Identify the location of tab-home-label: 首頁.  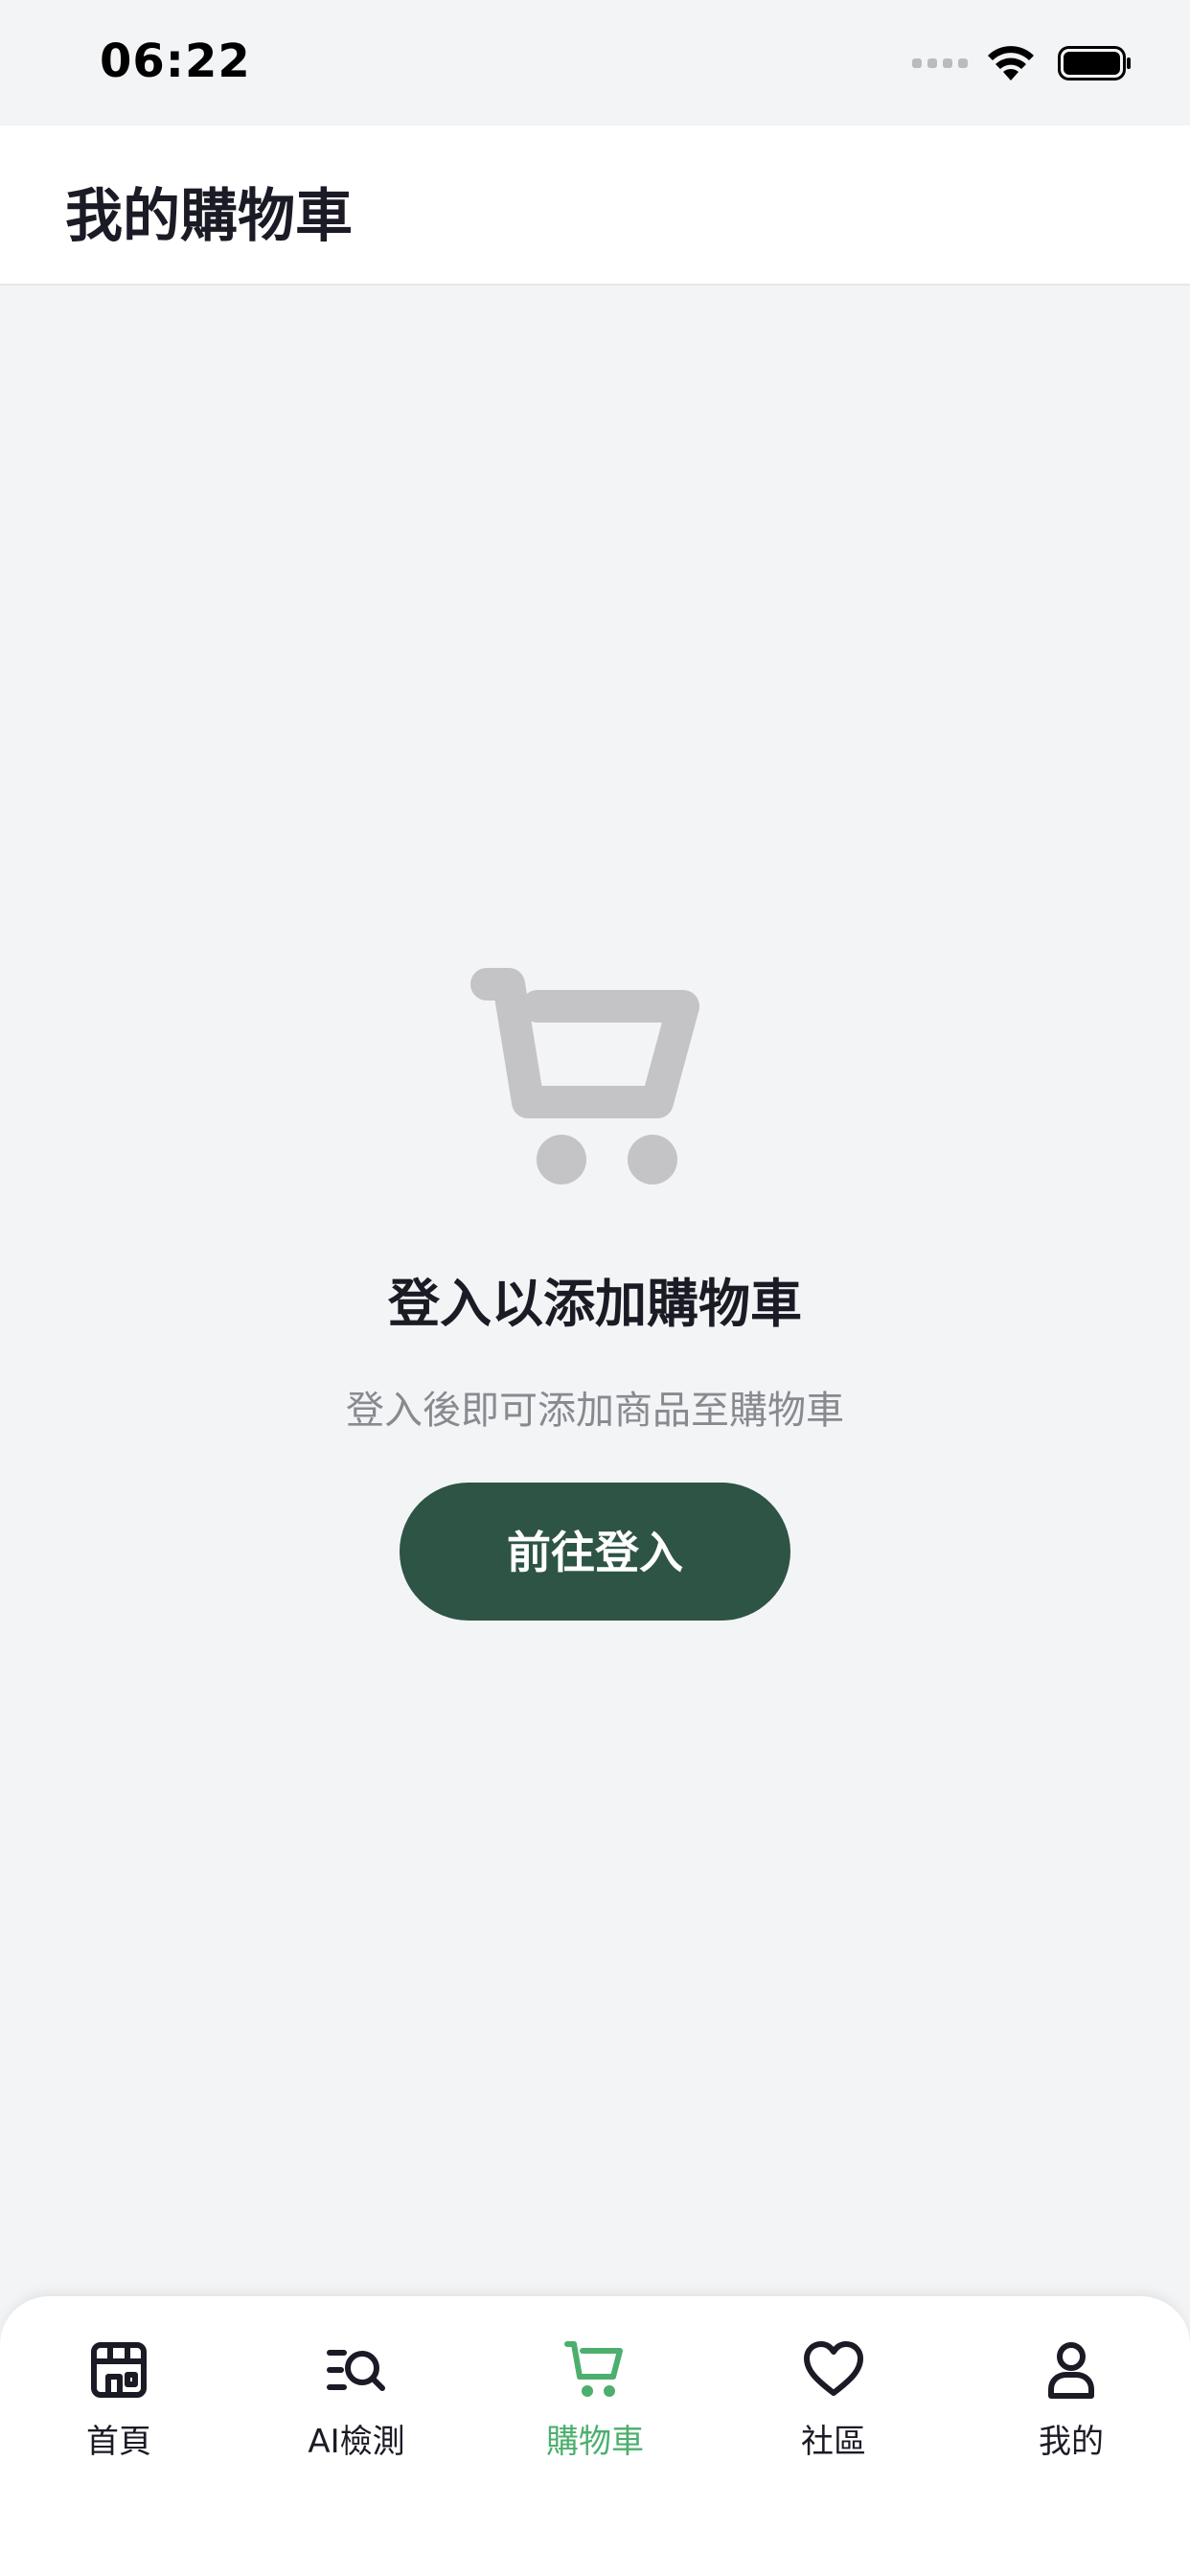
(119, 2442).